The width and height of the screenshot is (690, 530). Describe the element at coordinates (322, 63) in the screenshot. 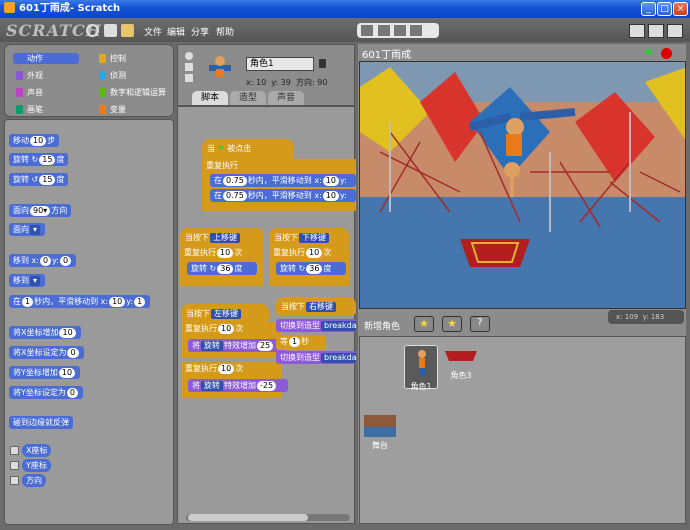

I see `lock-icon` at that location.